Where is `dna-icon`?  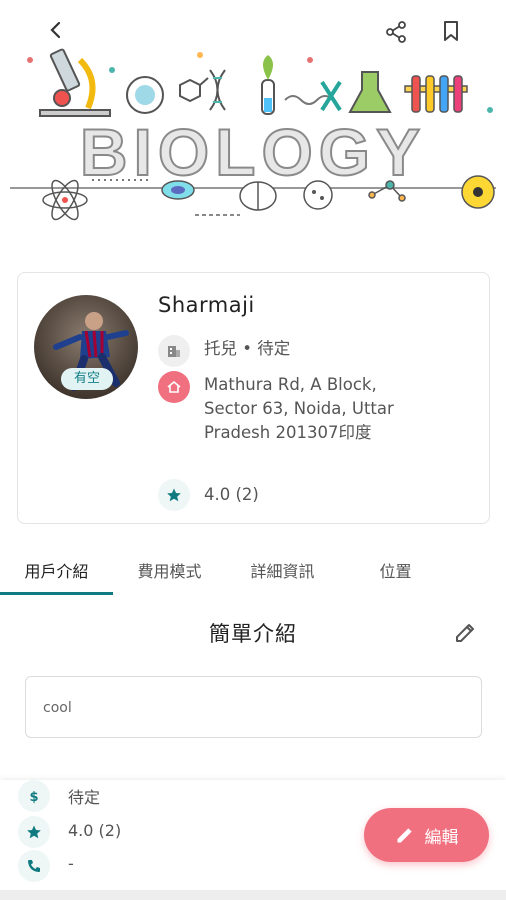 dna-icon is located at coordinates (217, 90).